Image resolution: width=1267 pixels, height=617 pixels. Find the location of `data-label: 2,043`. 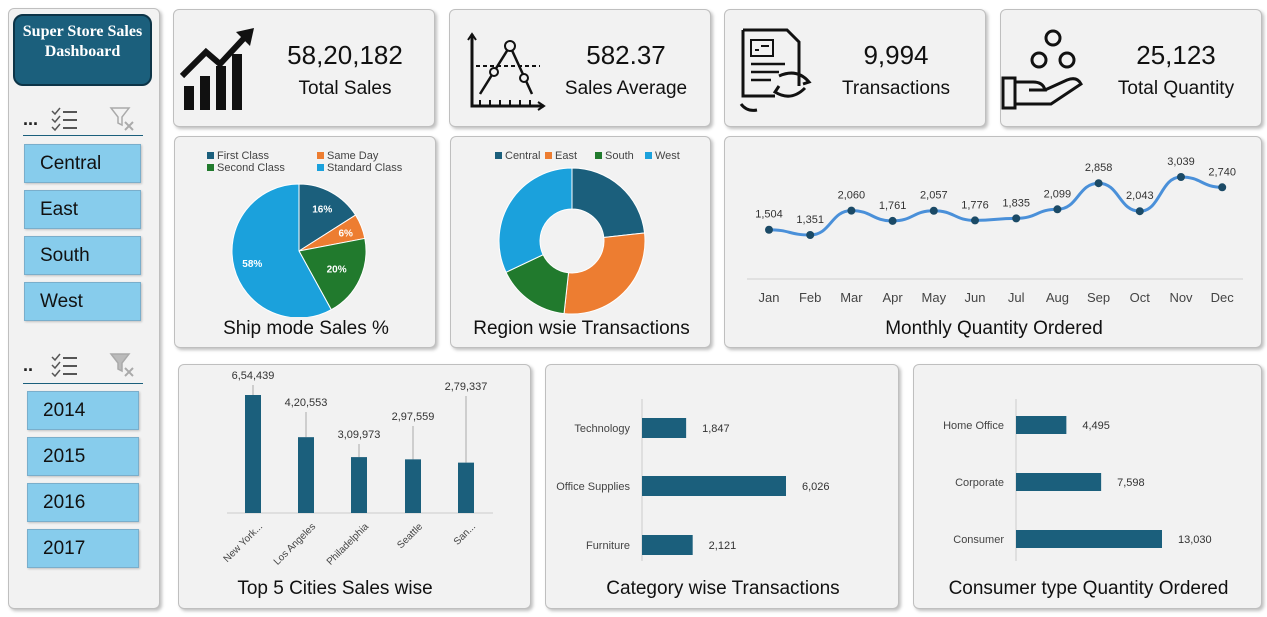

data-label: 2,043 is located at coordinates (1140, 196).